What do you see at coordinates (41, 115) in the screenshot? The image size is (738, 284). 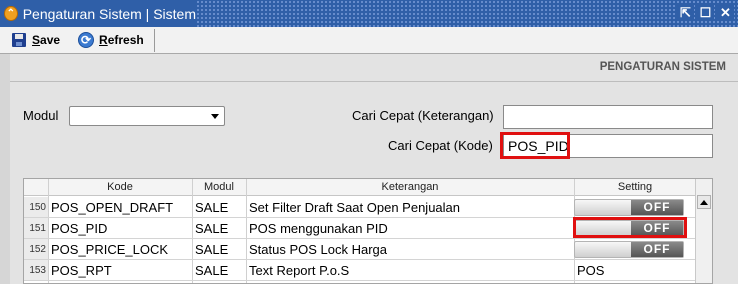 I see `modul-label: Modul` at bounding box center [41, 115].